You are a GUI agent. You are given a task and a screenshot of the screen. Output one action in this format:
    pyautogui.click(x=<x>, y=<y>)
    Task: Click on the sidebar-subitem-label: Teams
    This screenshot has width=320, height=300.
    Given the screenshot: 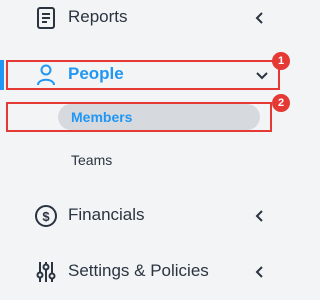 What is the action you would take?
    pyautogui.click(x=92, y=160)
    